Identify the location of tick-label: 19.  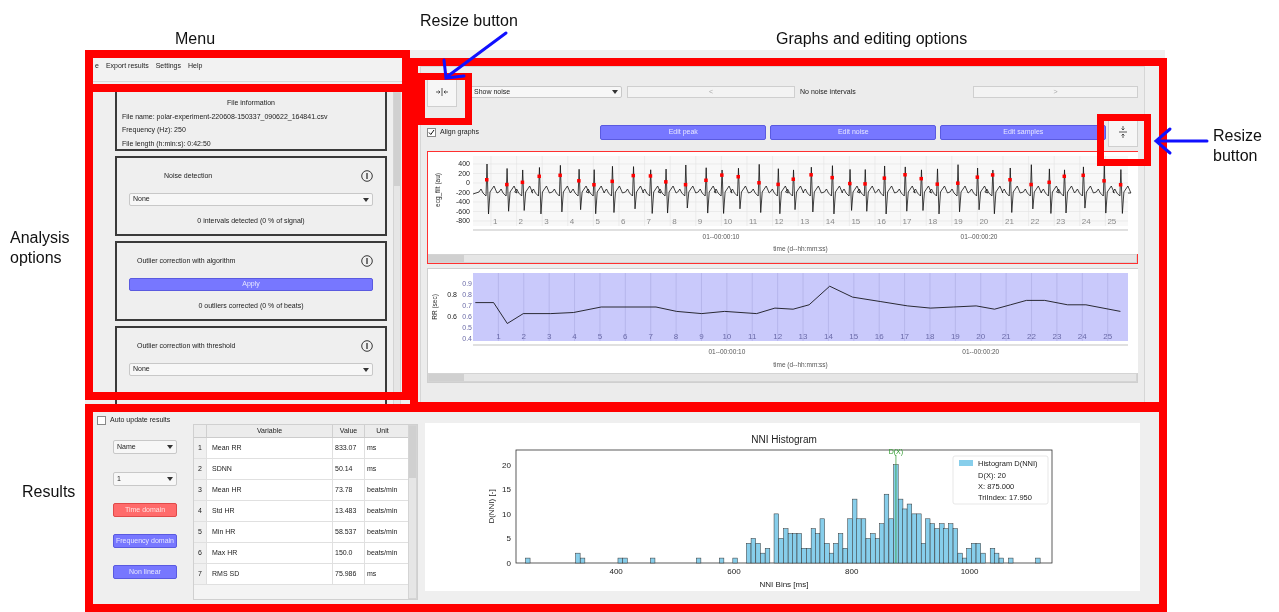
(955, 336).